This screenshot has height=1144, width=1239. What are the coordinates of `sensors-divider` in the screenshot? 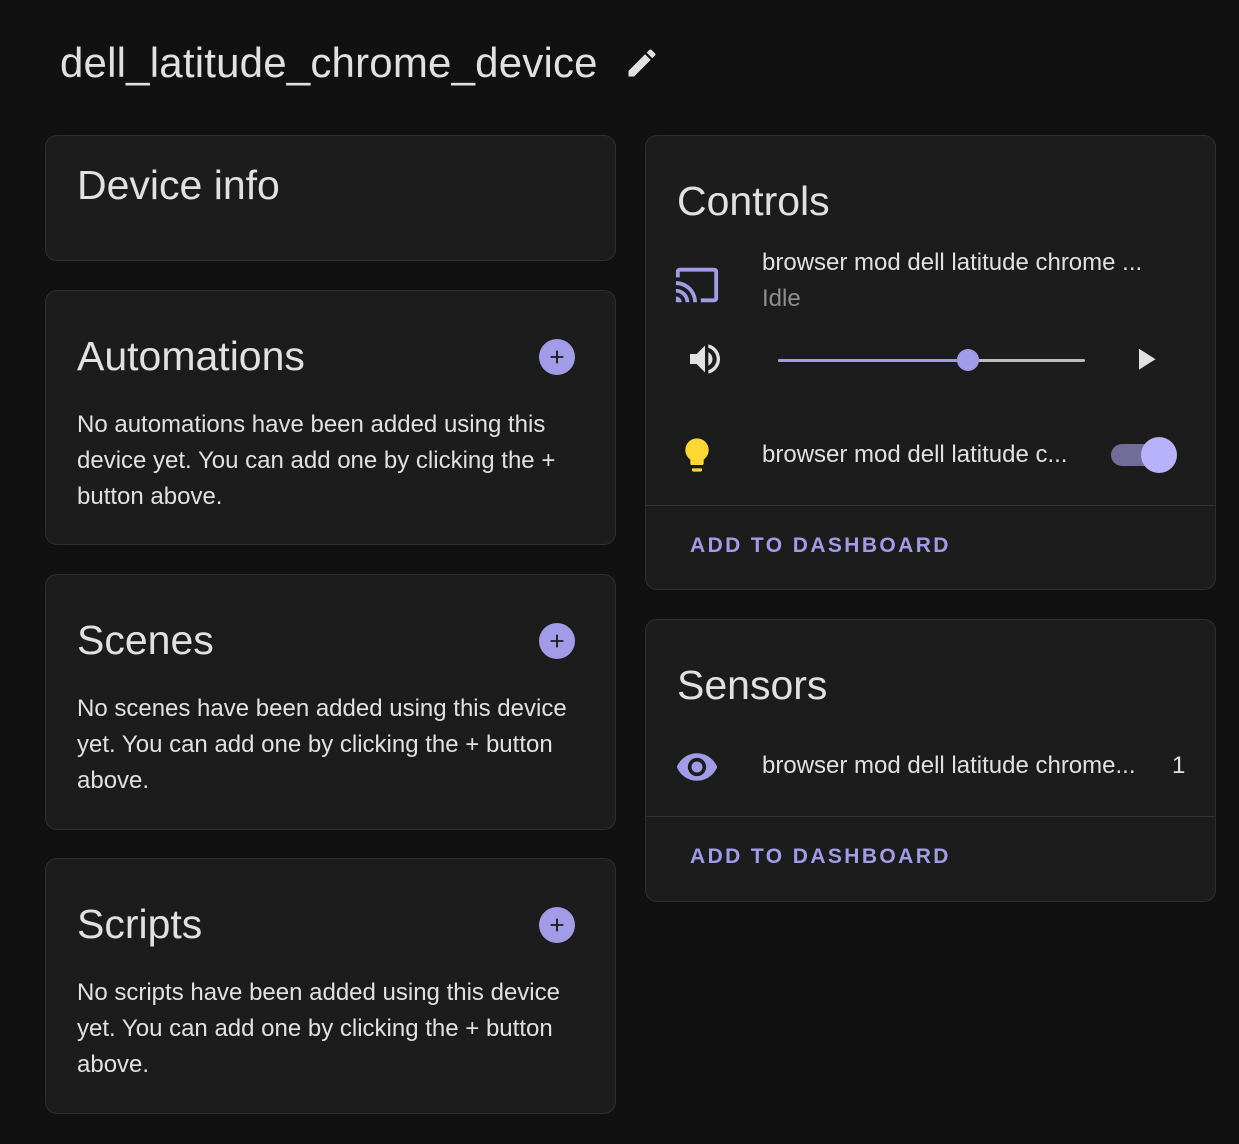 It's located at (930, 816).